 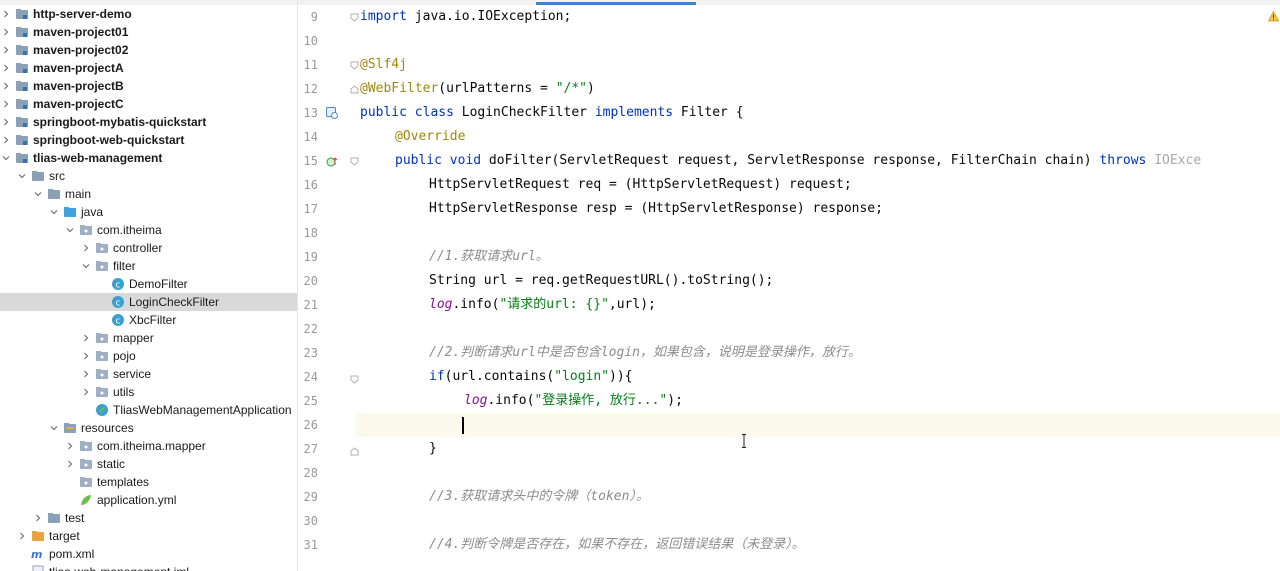 I want to click on code-line-29: //3.获取请求头中的令牌（token）。, so click(x=817, y=497).